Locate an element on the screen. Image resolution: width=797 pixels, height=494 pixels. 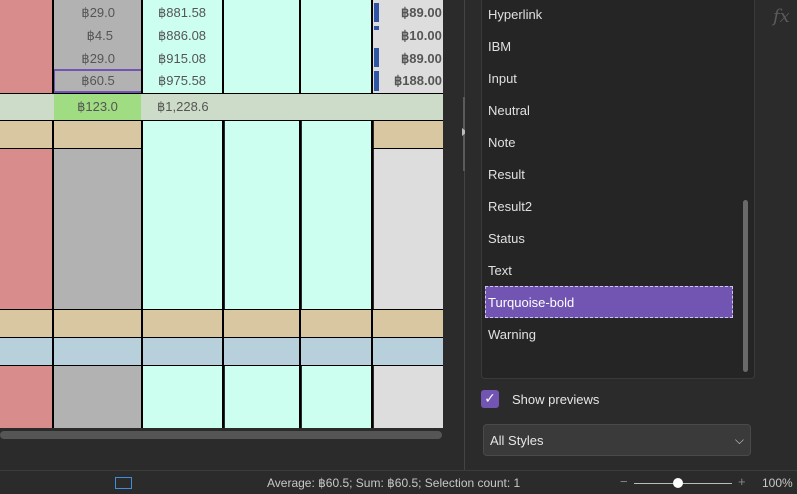
style-item-input: Input is located at coordinates (609, 78).